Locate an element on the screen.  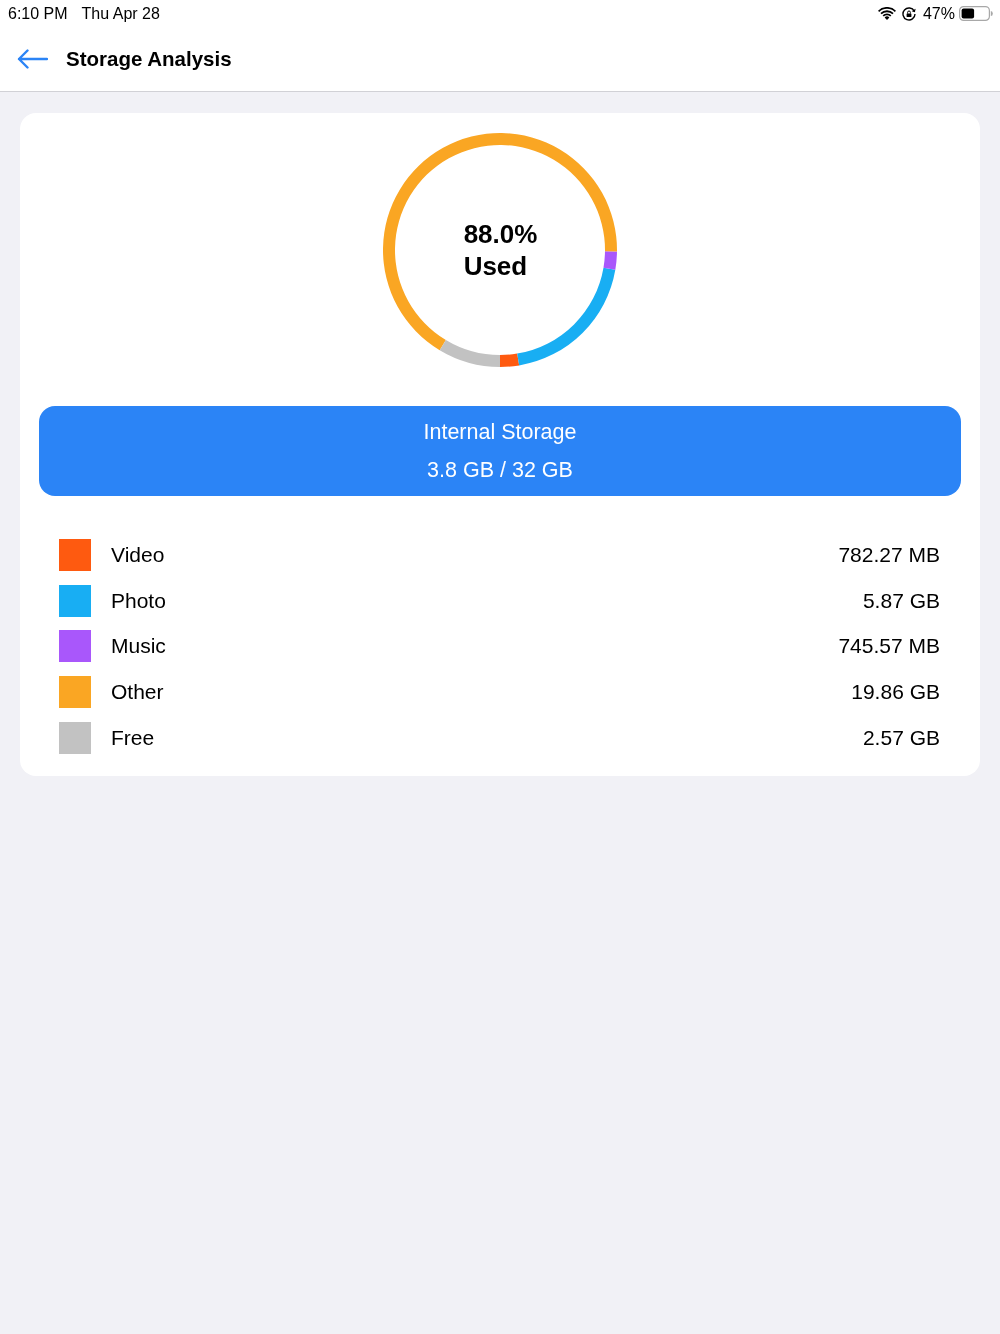
rotation-lock-icon is located at coordinates (908, 13).